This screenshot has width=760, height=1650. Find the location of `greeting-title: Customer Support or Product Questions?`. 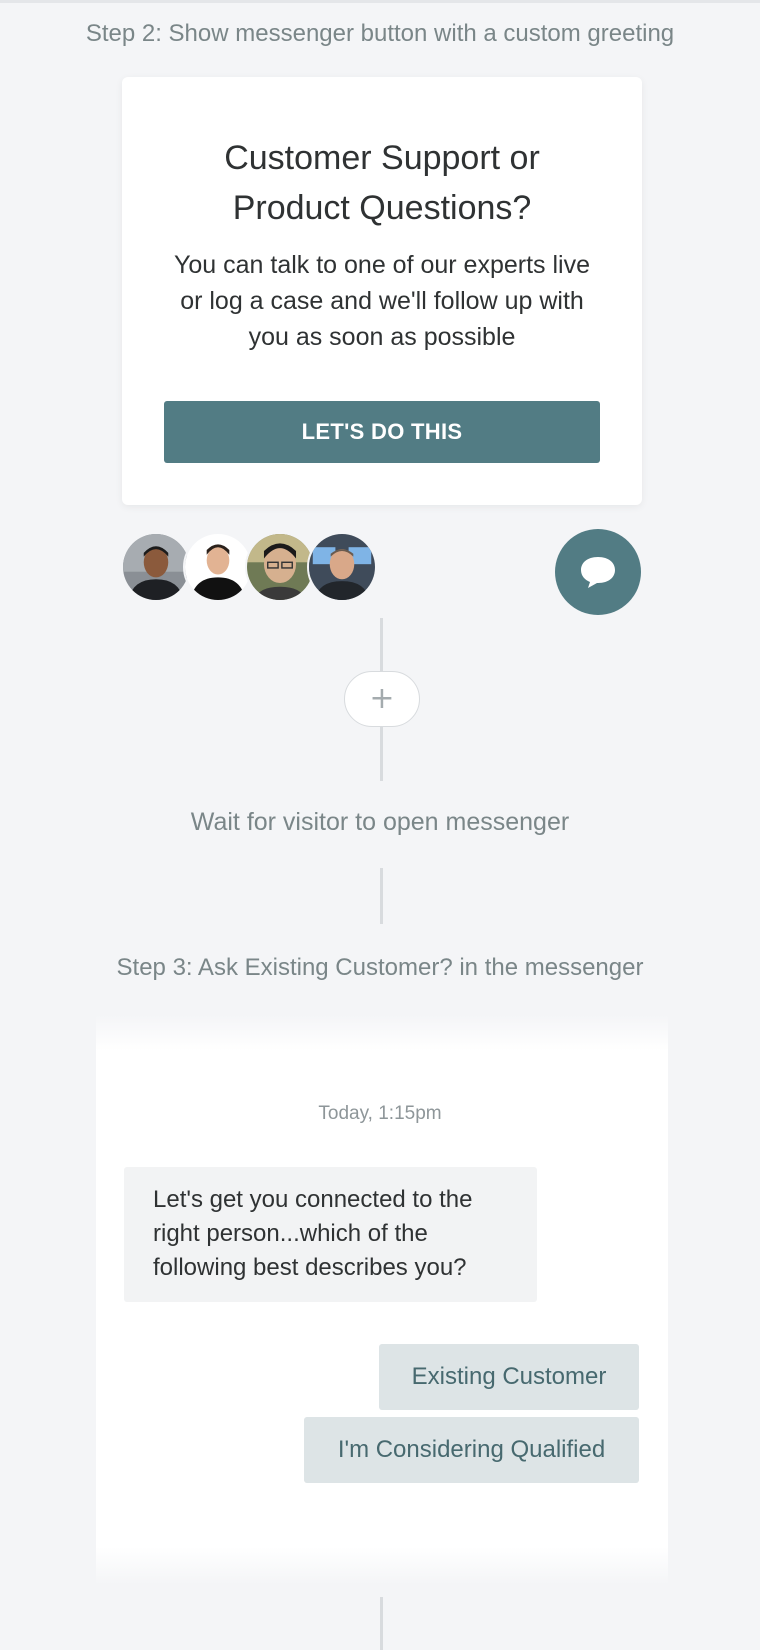

greeting-title: Customer Support or Product Questions? is located at coordinates (382, 183).